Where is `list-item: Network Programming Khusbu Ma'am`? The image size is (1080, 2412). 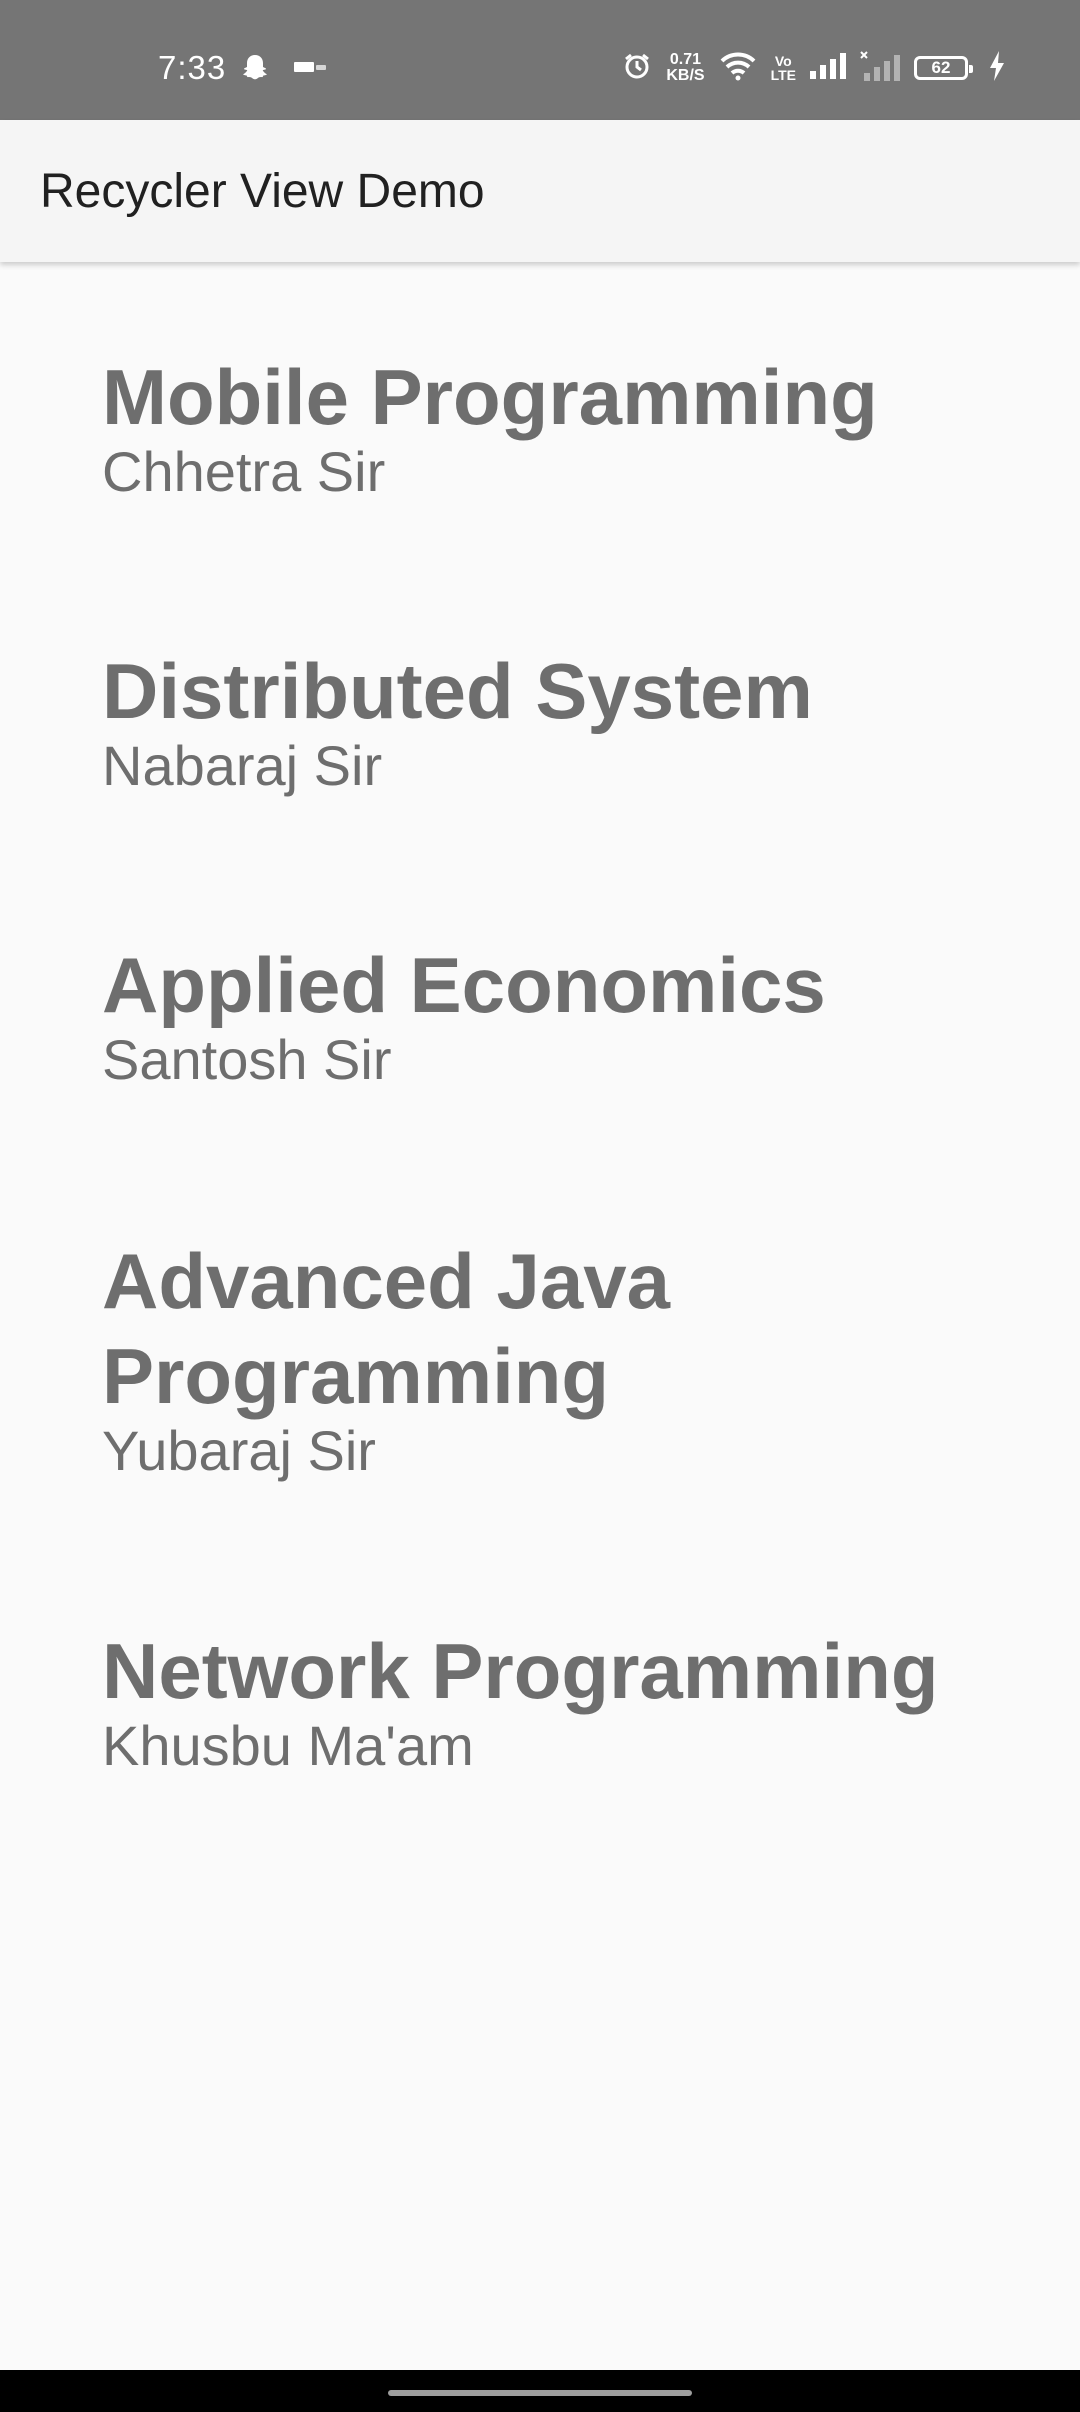
list-item: Network Programming Khusbu Ma'am is located at coordinates (552, 1701).